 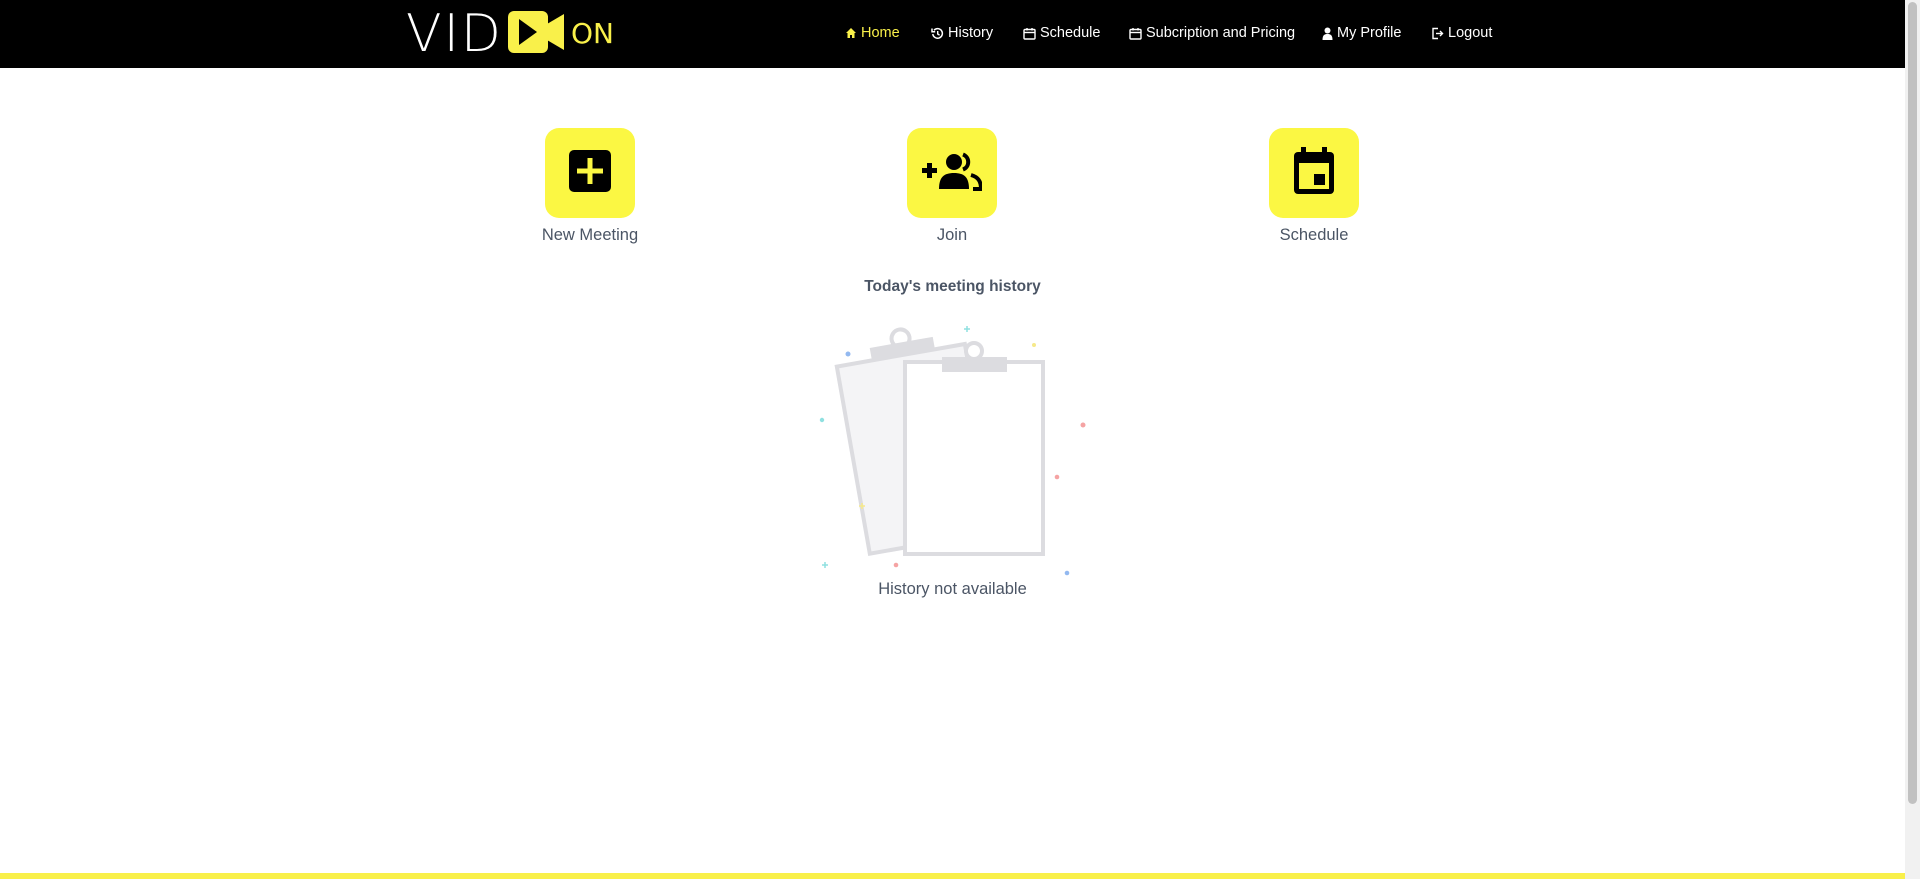 I want to click on nav-item-history: History, so click(x=962, y=33).